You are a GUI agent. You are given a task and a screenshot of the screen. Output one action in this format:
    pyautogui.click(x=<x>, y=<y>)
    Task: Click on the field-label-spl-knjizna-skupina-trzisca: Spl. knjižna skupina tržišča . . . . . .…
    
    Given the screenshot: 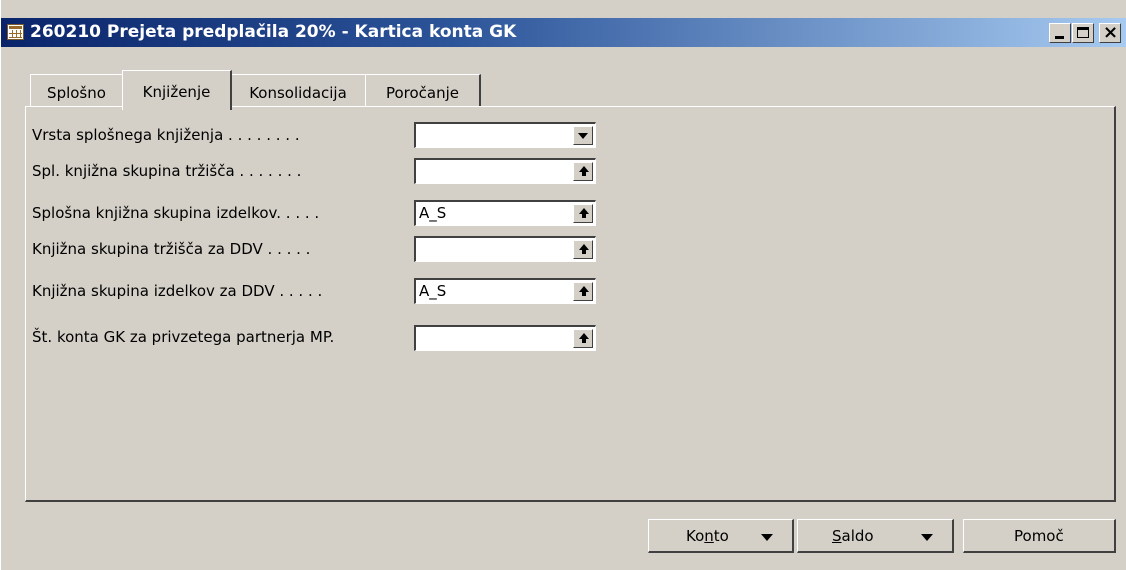 What is the action you would take?
    pyautogui.click(x=167, y=171)
    